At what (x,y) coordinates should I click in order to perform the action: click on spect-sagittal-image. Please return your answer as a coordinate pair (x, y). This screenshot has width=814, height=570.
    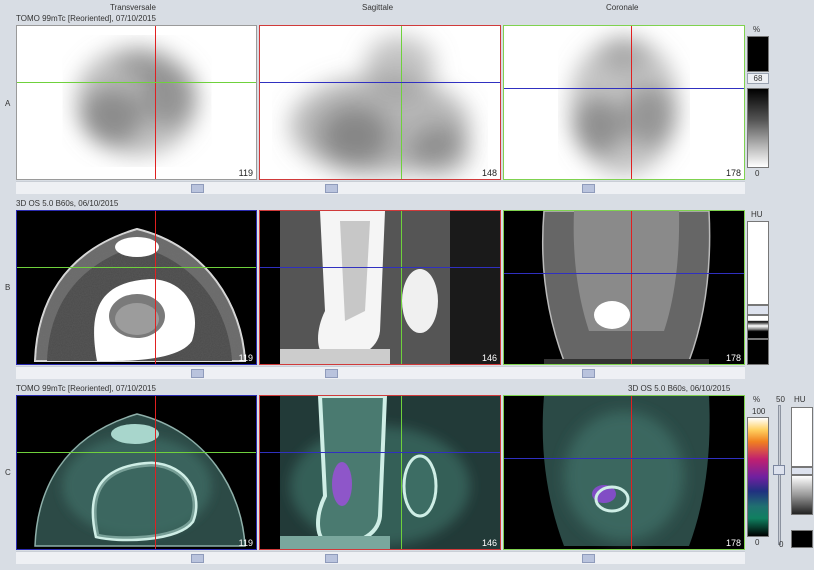
    Looking at the image, I should click on (380, 106).